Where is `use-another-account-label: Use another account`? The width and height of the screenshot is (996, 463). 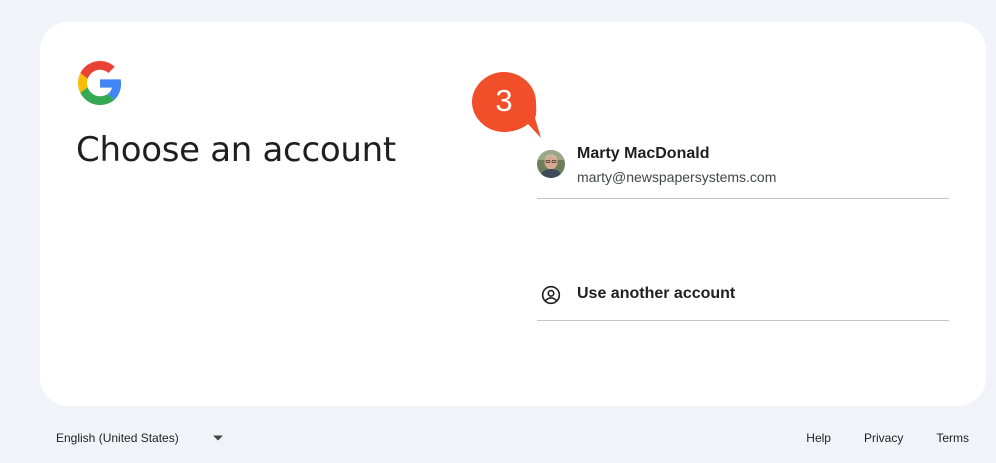 use-another-account-label: Use another account is located at coordinates (656, 293).